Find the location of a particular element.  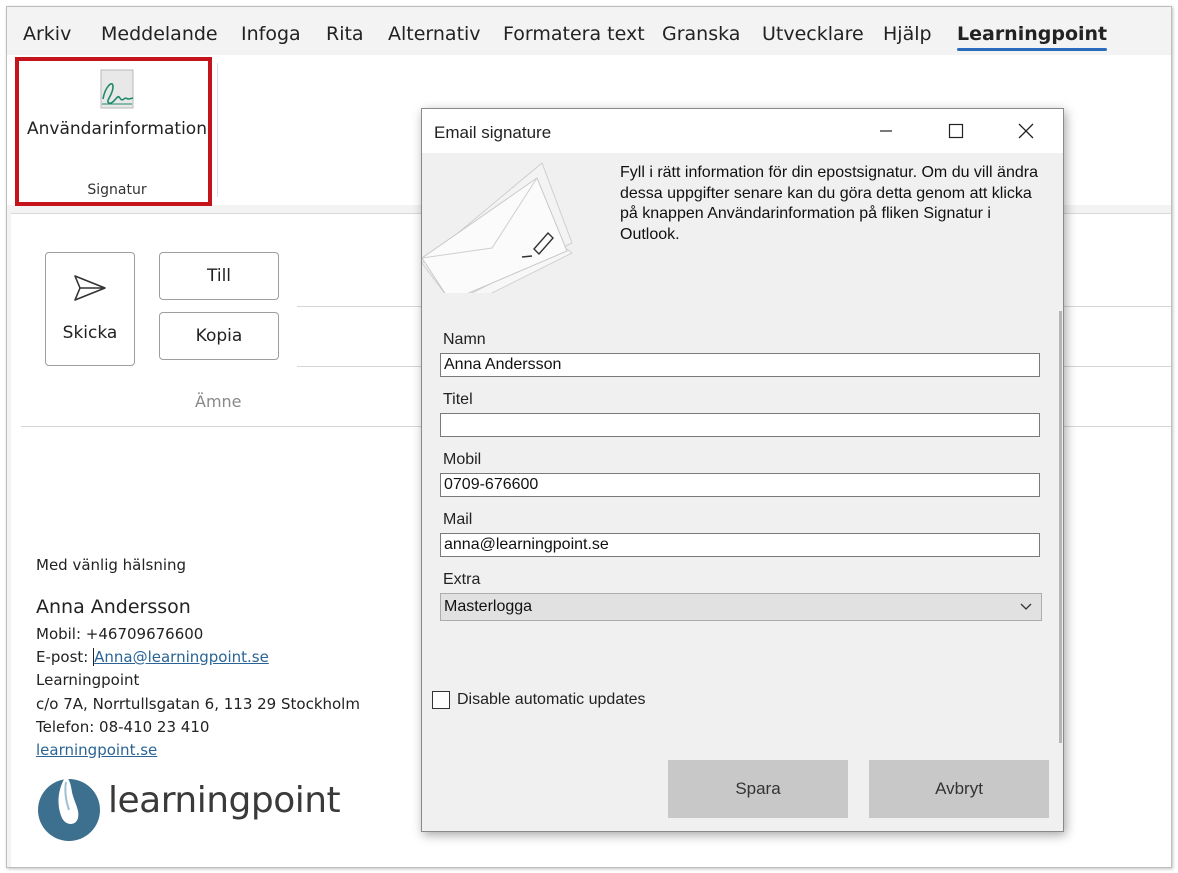

tab-meddelande: Meddelande is located at coordinates (159, 34).